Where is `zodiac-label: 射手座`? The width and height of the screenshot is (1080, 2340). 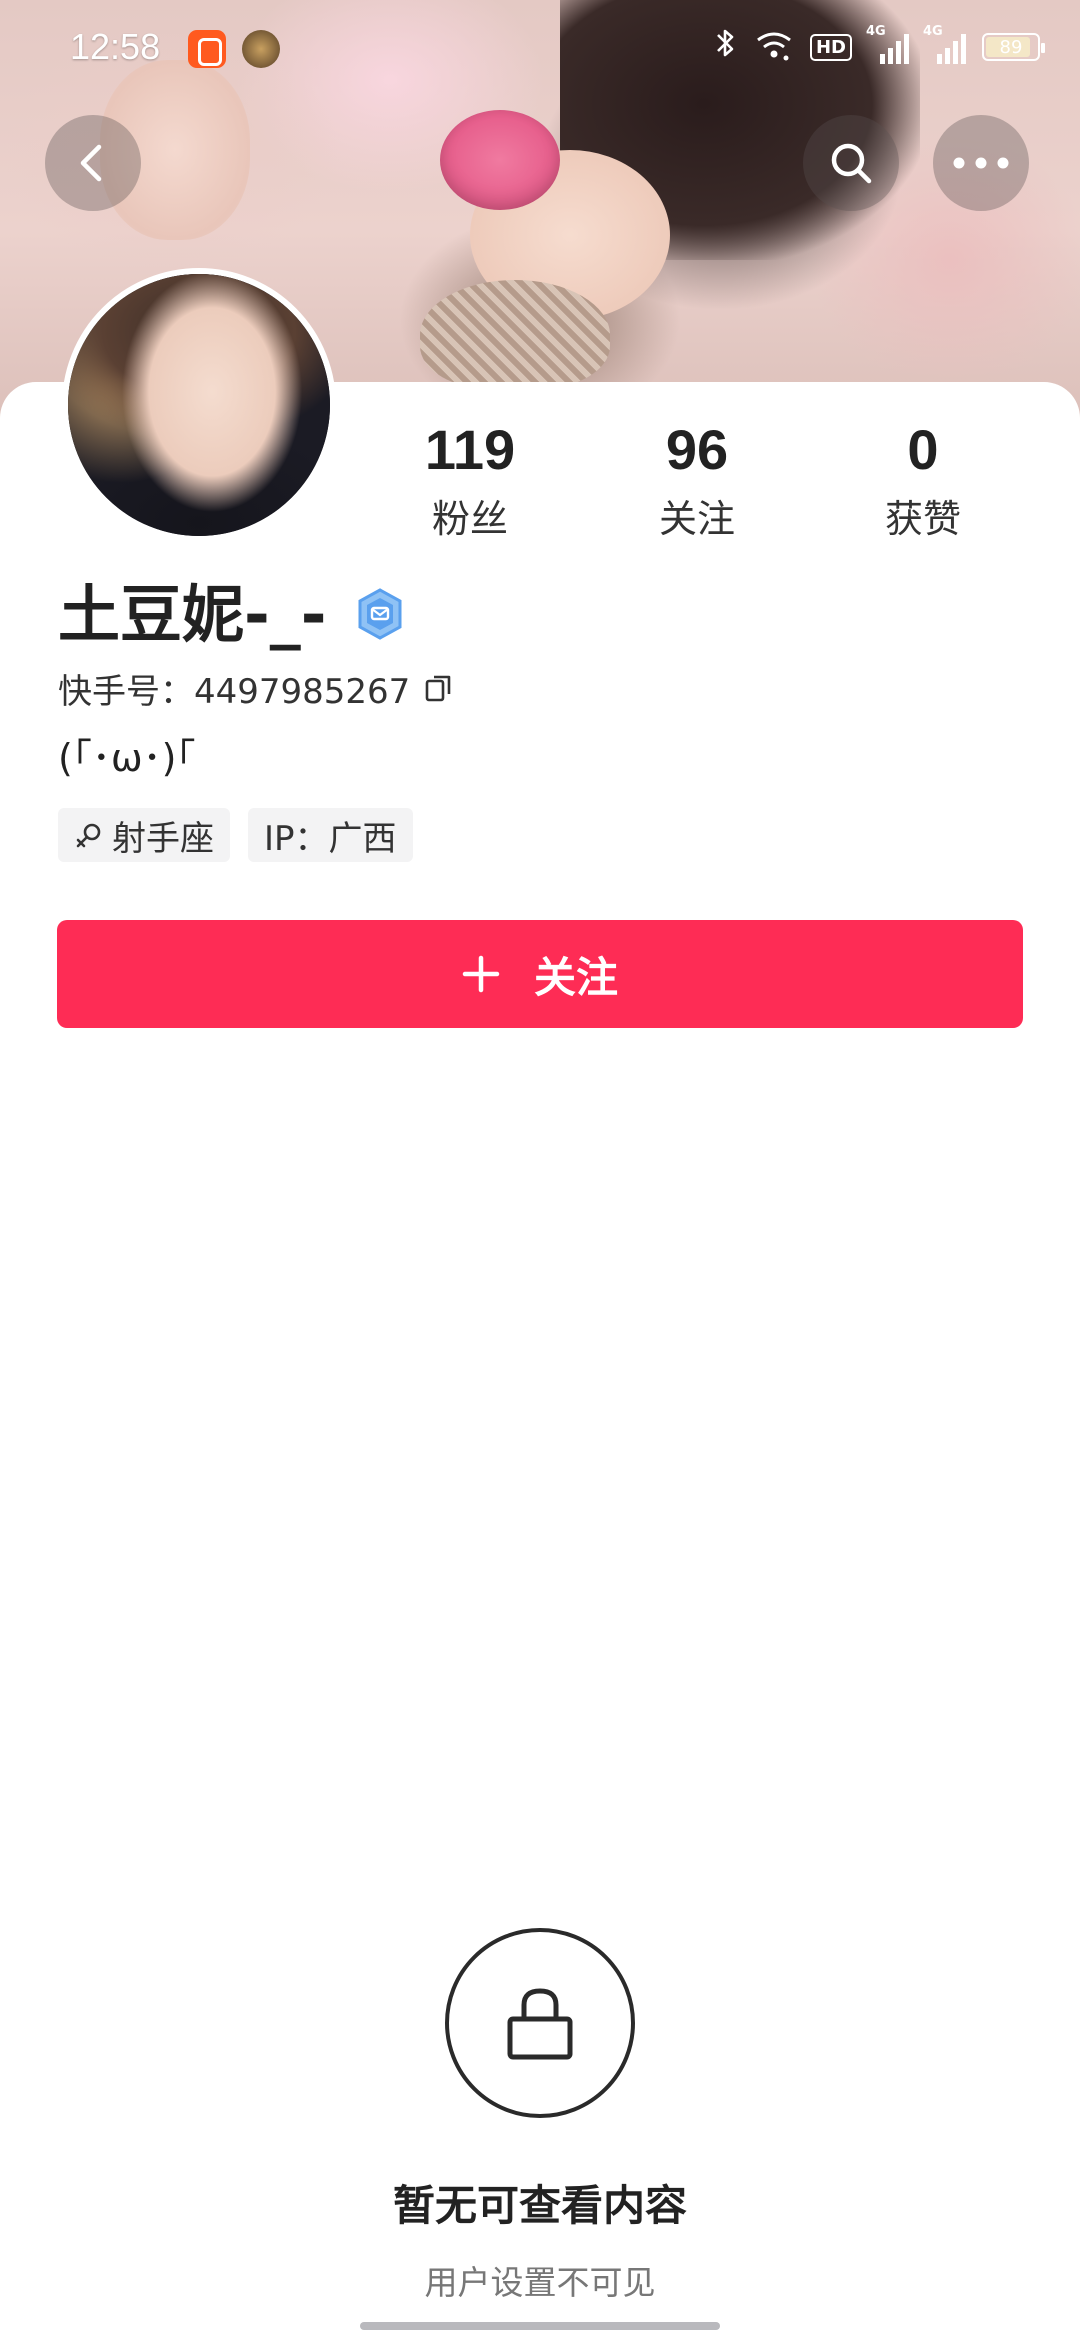
zodiac-label: 射手座 is located at coordinates (163, 838).